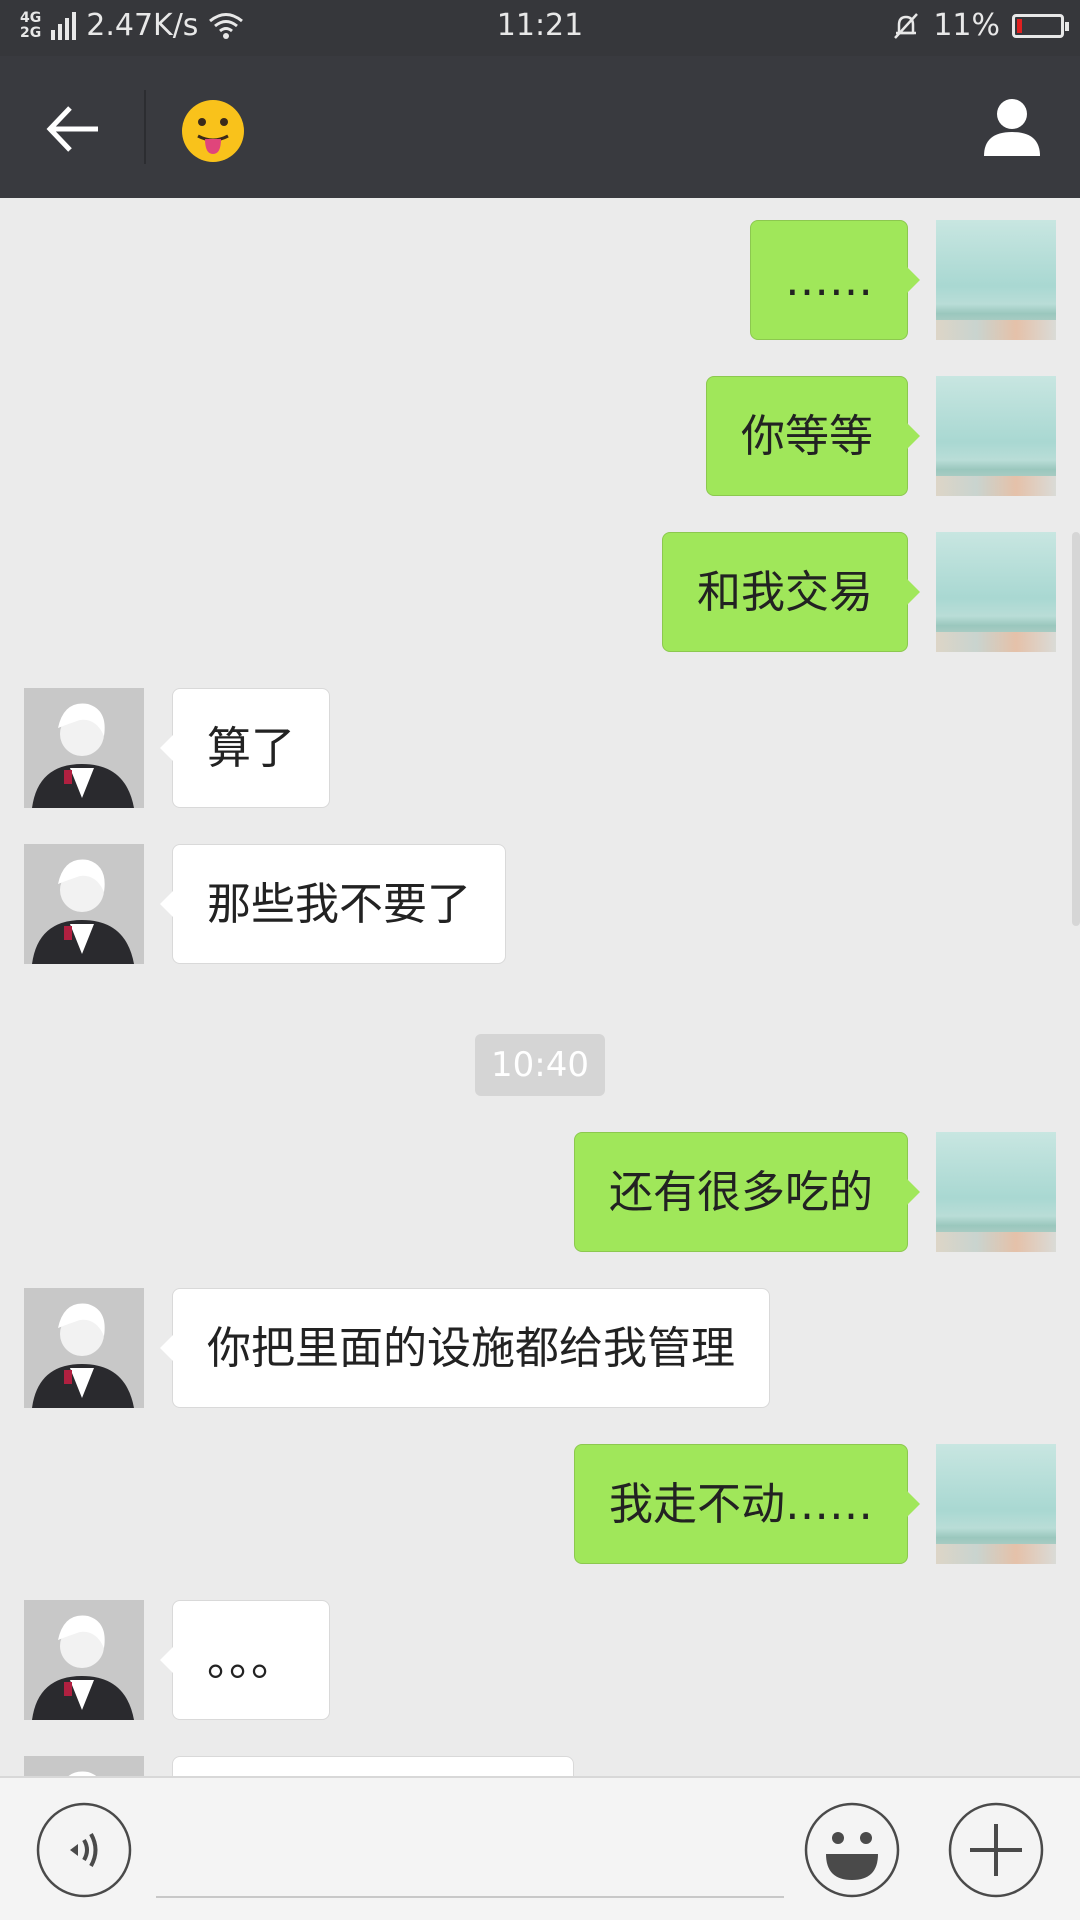 The width and height of the screenshot is (1080, 1920). I want to click on message-row: 你等等, so click(540, 436).